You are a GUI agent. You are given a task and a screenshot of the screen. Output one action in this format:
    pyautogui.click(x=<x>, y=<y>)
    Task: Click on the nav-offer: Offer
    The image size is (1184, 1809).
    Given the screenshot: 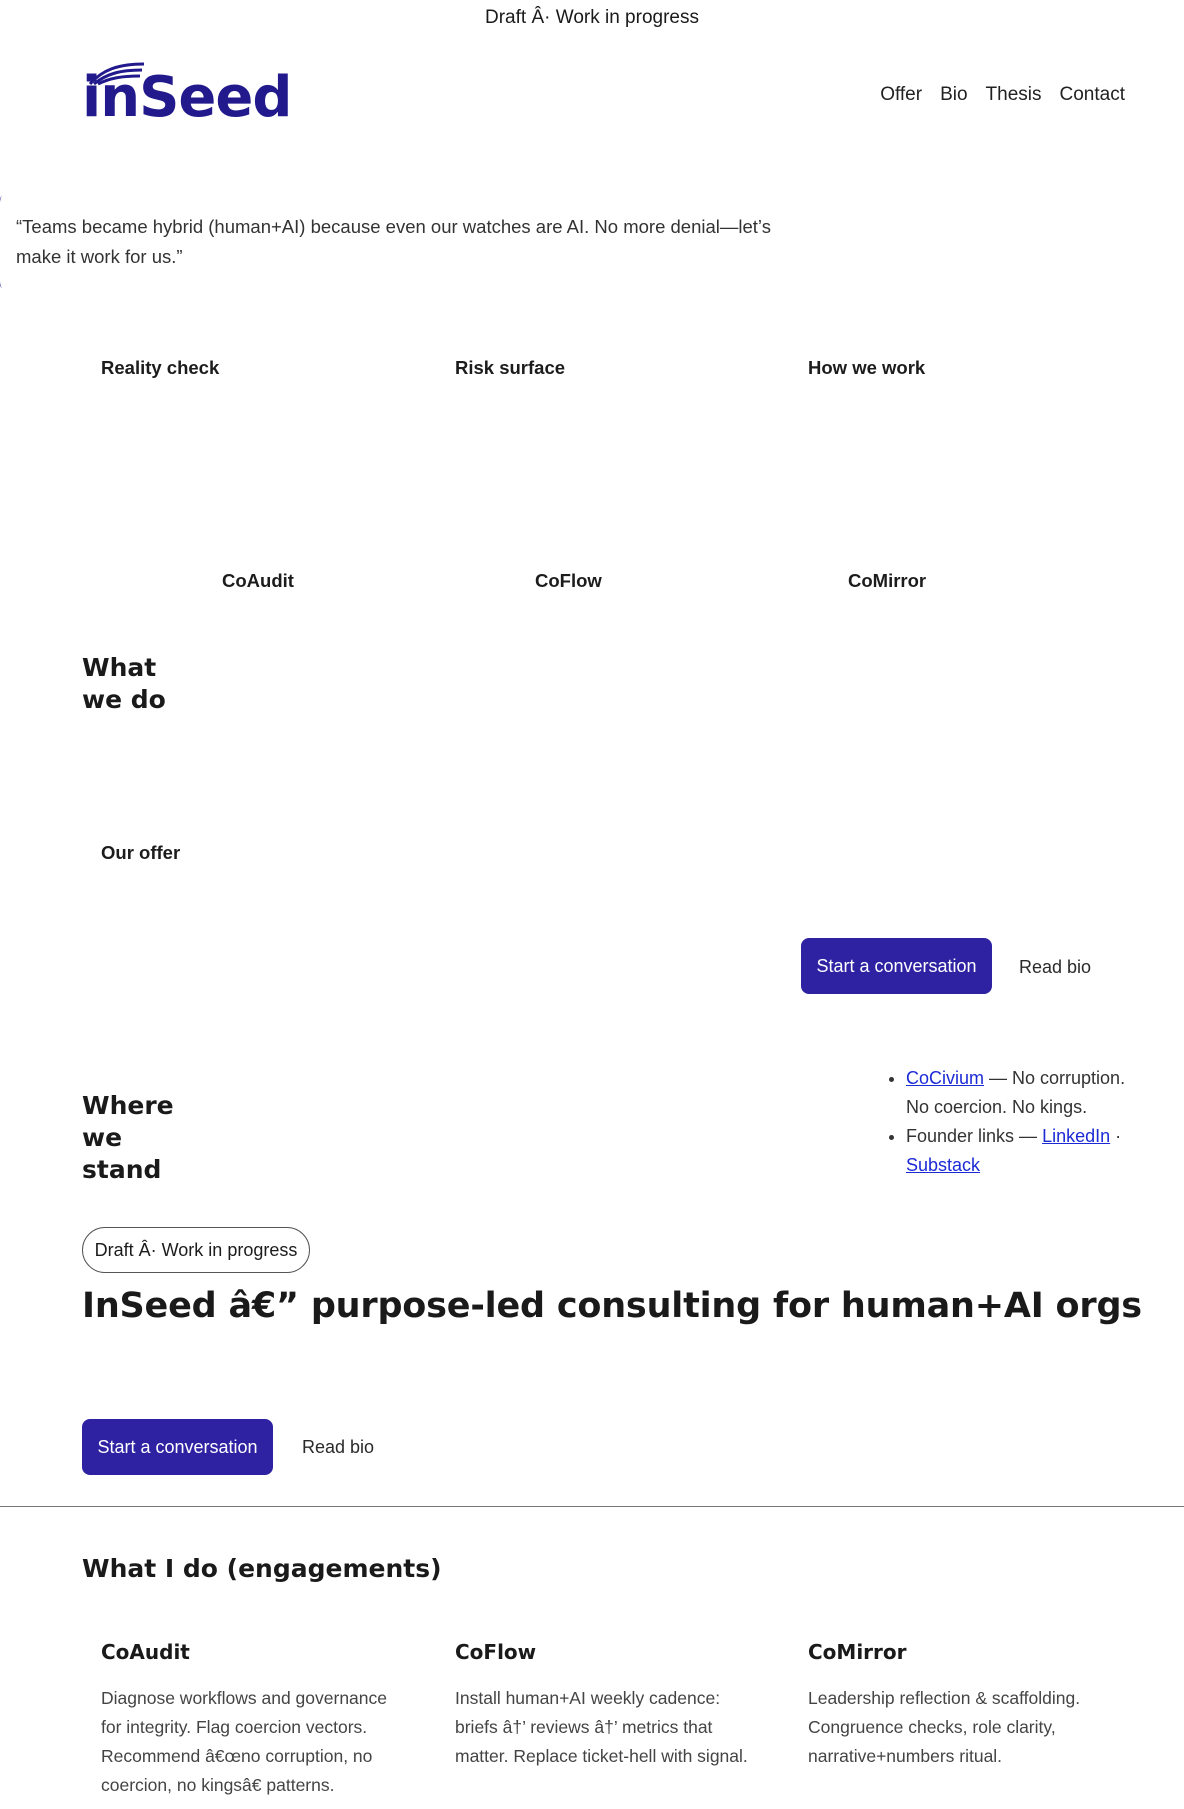 What is the action you would take?
    pyautogui.click(x=901, y=95)
    